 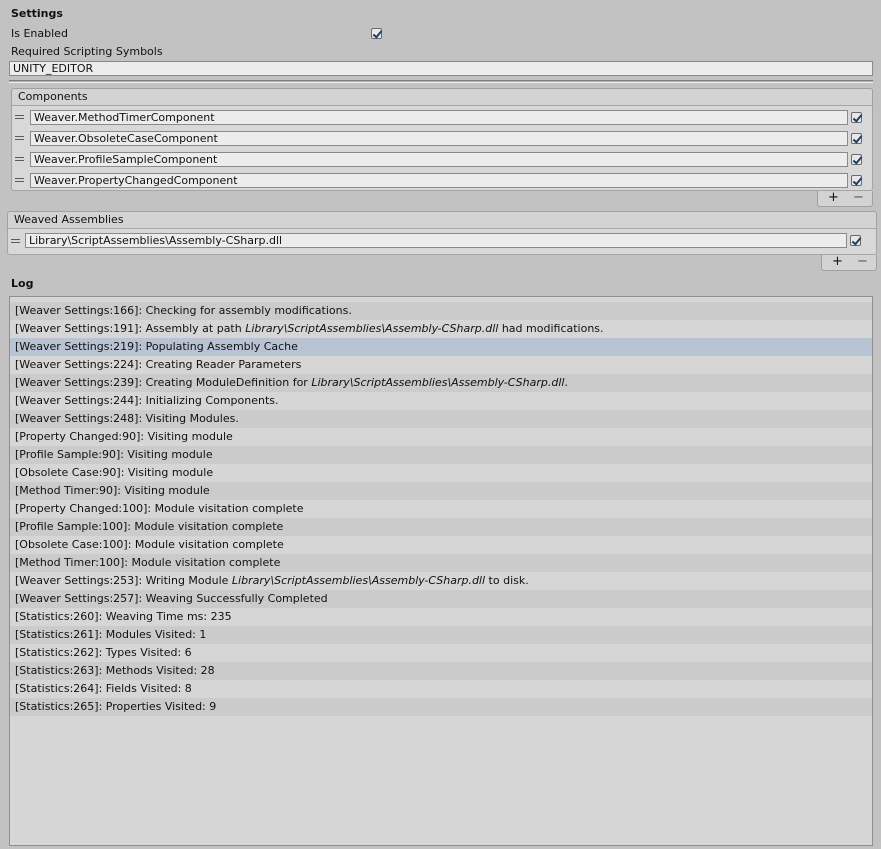 I want to click on log-entry-text: [Obsolete Case:90]: Visiting module, so click(x=114, y=472).